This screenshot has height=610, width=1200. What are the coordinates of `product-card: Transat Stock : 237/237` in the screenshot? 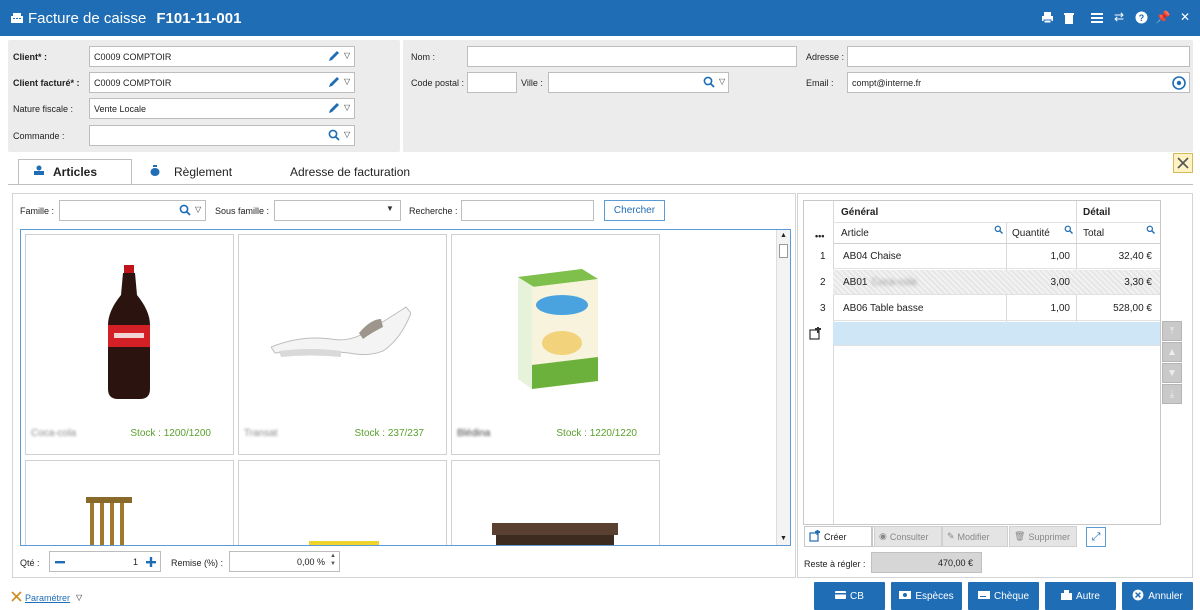 It's located at (342, 344).